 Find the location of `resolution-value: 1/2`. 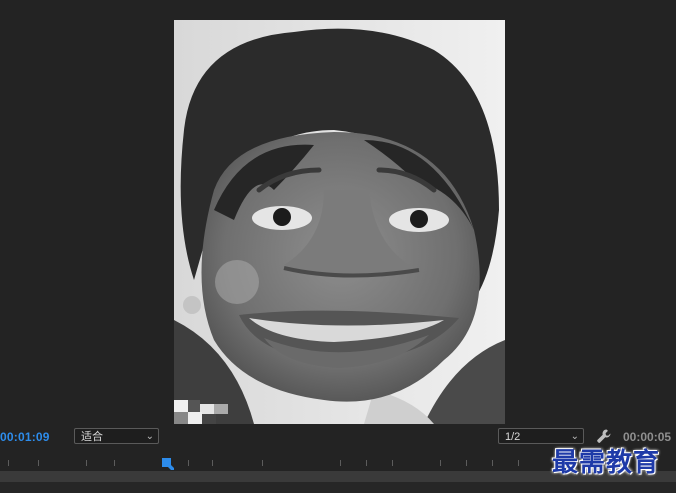

resolution-value: 1/2 is located at coordinates (513, 437).